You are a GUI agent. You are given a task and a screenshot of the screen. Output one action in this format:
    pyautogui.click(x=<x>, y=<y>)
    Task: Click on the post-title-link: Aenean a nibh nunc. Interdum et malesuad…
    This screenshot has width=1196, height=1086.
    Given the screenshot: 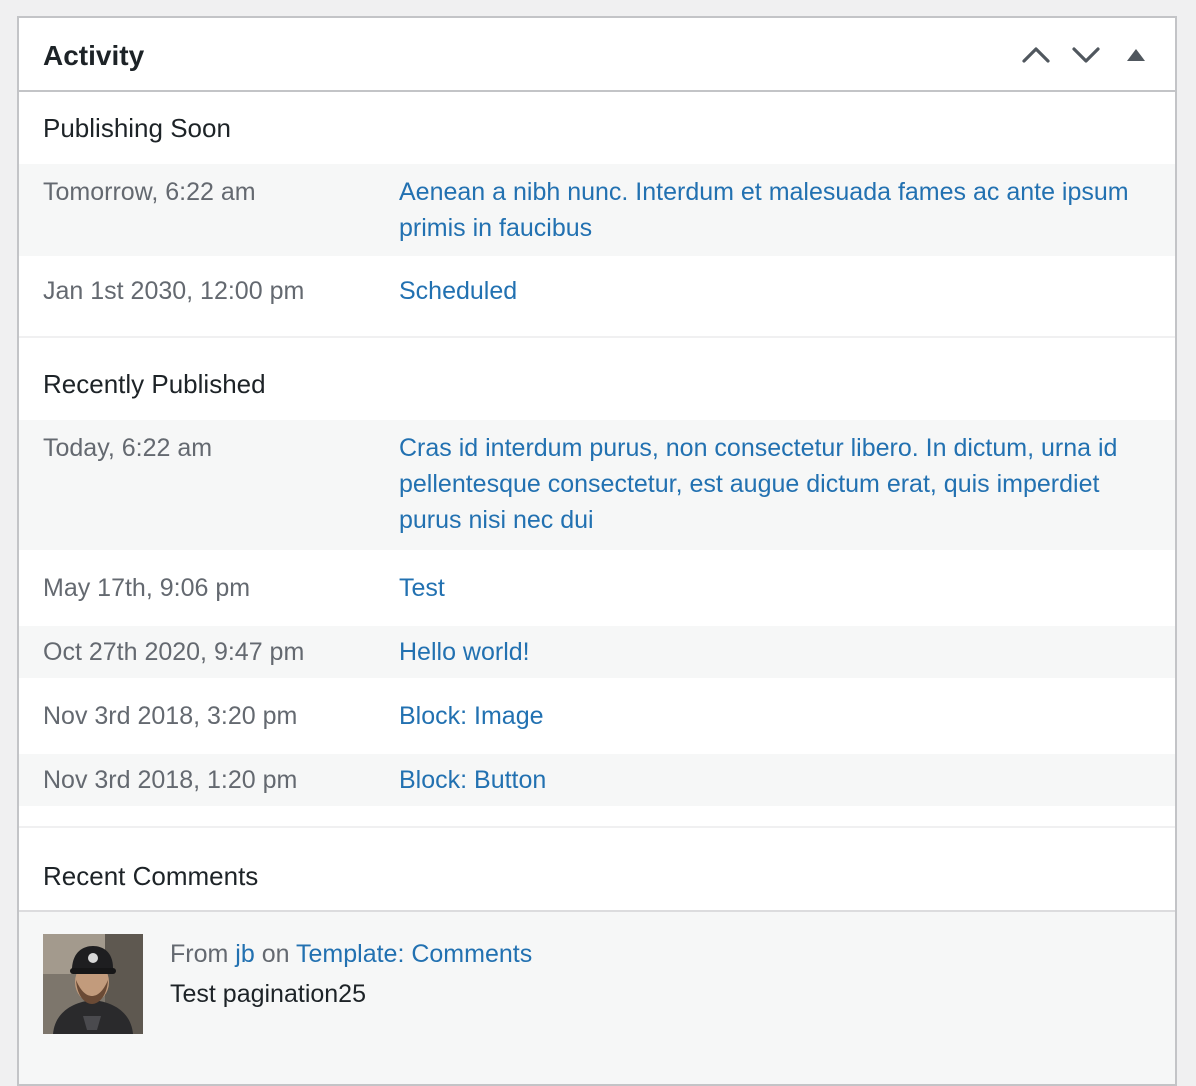 What is the action you would take?
    pyautogui.click(x=775, y=210)
    